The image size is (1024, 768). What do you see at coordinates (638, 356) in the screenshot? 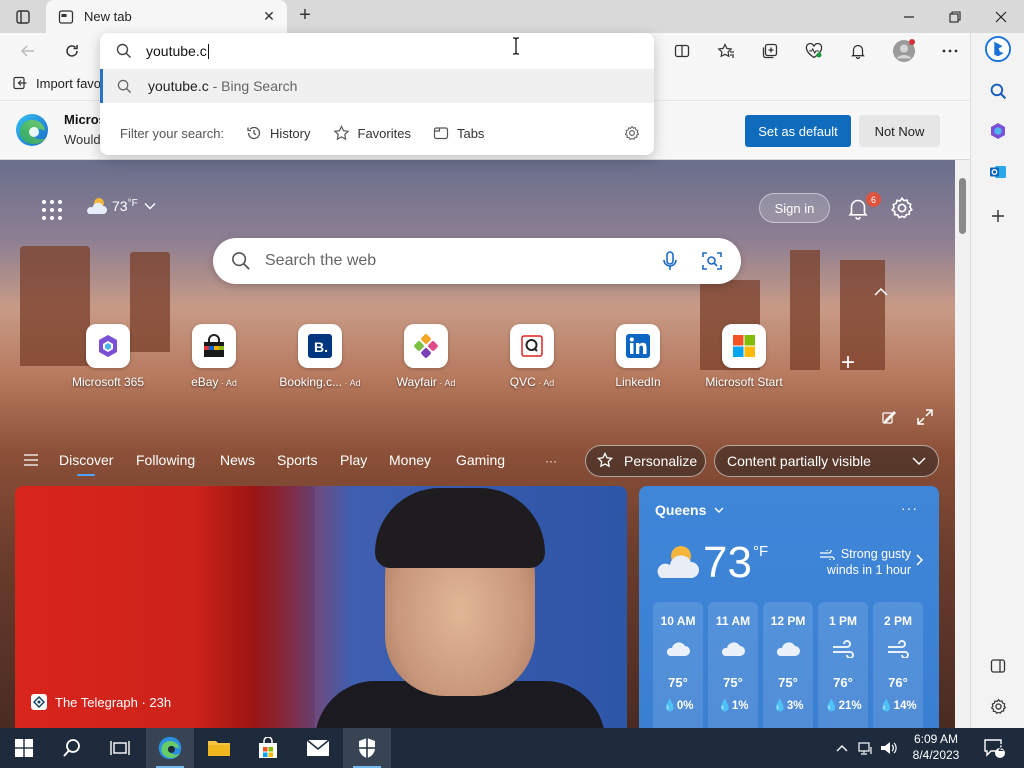
I see `quicklink-linkedin: LinkedIn` at bounding box center [638, 356].